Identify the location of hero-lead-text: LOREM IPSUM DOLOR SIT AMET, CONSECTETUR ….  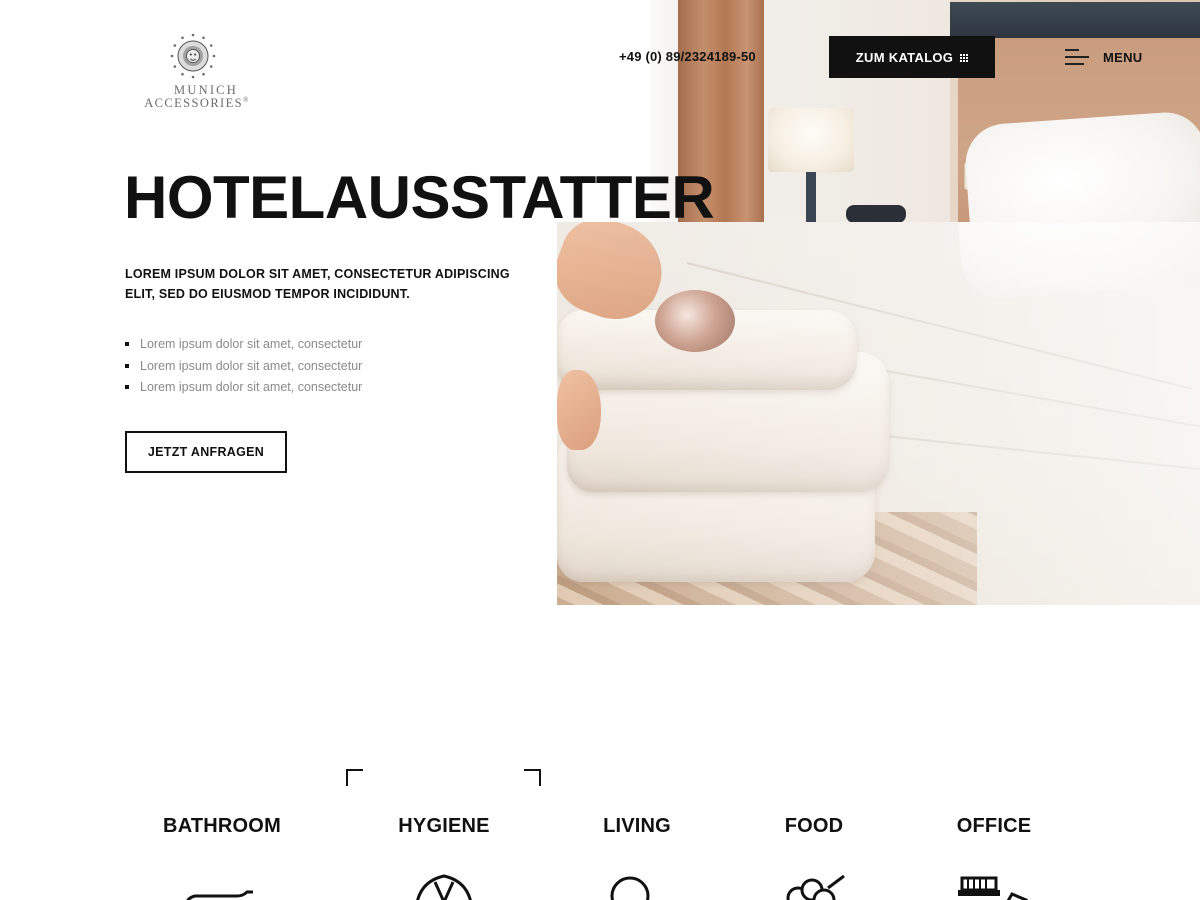
(317, 284).